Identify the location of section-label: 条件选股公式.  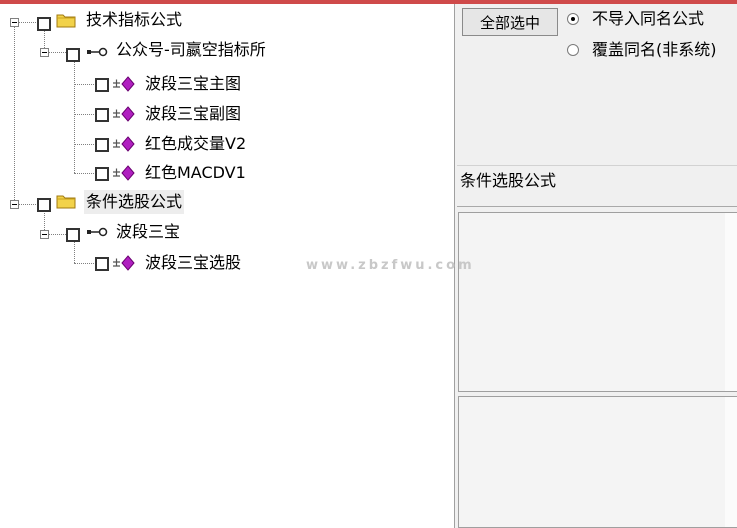
(597, 186).